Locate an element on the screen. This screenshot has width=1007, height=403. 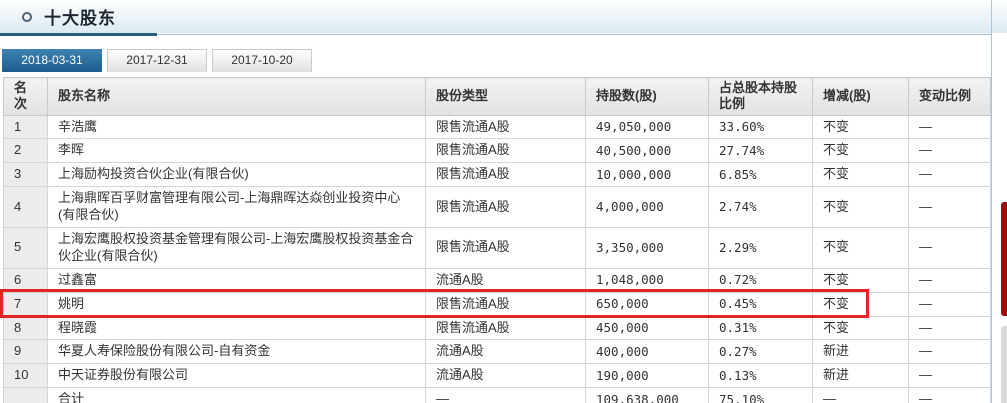
cell-shares-held: 109,638,000 is located at coordinates (647, 395).